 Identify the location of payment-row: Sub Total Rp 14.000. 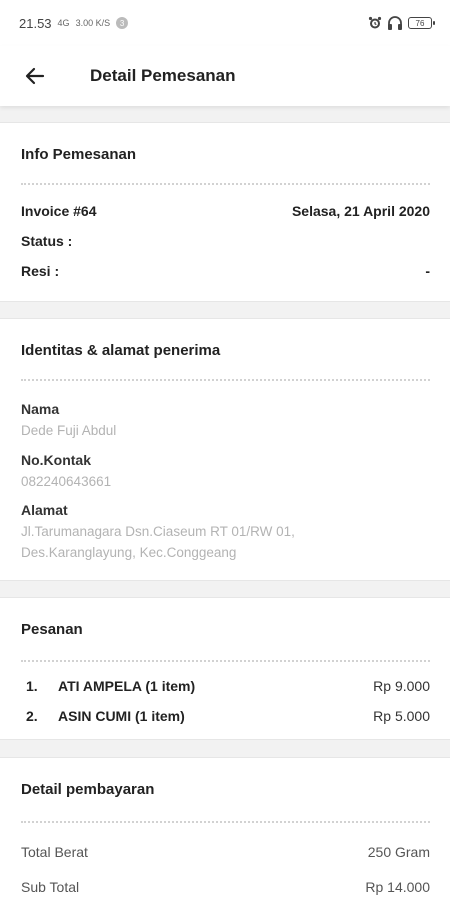
(225, 887).